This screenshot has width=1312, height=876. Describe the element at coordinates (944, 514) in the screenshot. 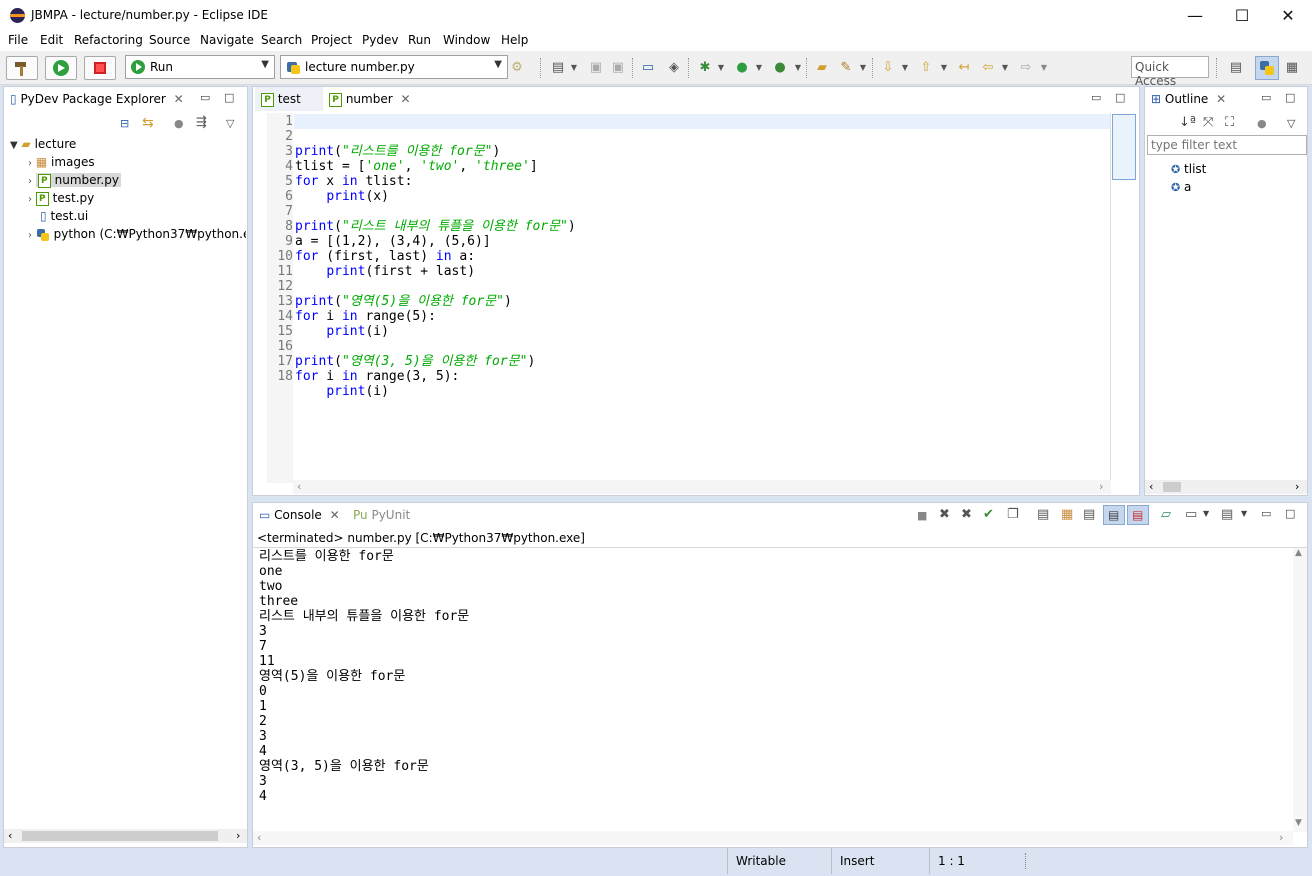

I see `remove-launch-icon: ✖` at that location.